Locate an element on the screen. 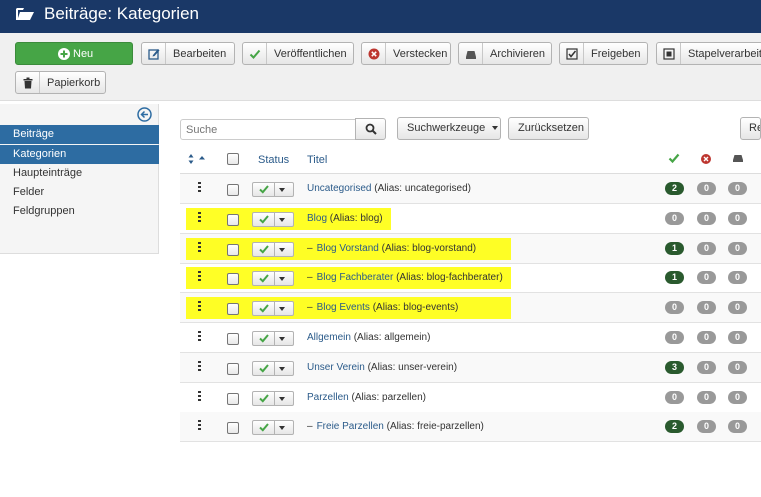 The image size is (761, 497). new-button: Neu is located at coordinates (74, 53).